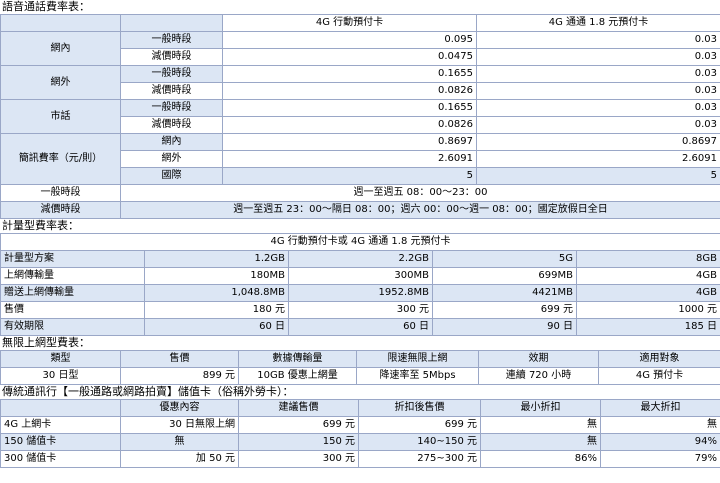 This screenshot has width=720, height=483. I want to click on period-value: 週一至週五 08：00～23：00, so click(420, 193).